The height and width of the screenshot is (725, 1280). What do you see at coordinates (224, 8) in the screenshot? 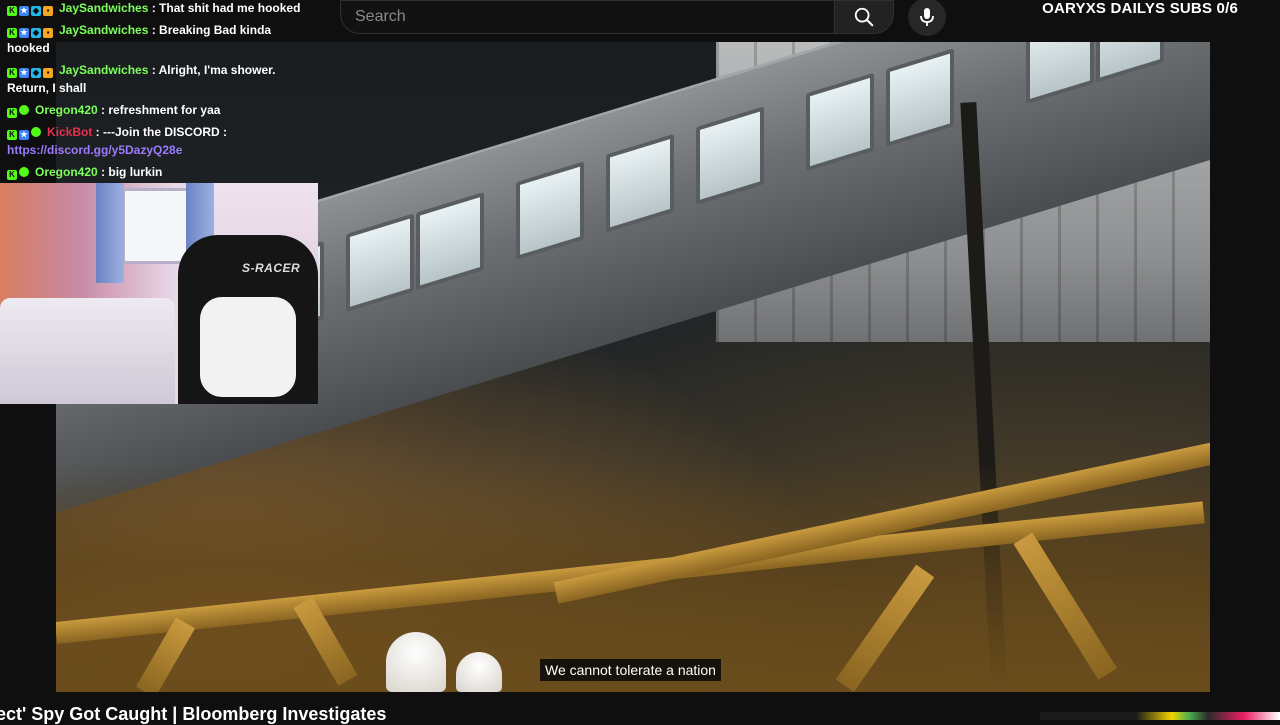
I see `chat-text: : That shit had me hooked` at bounding box center [224, 8].